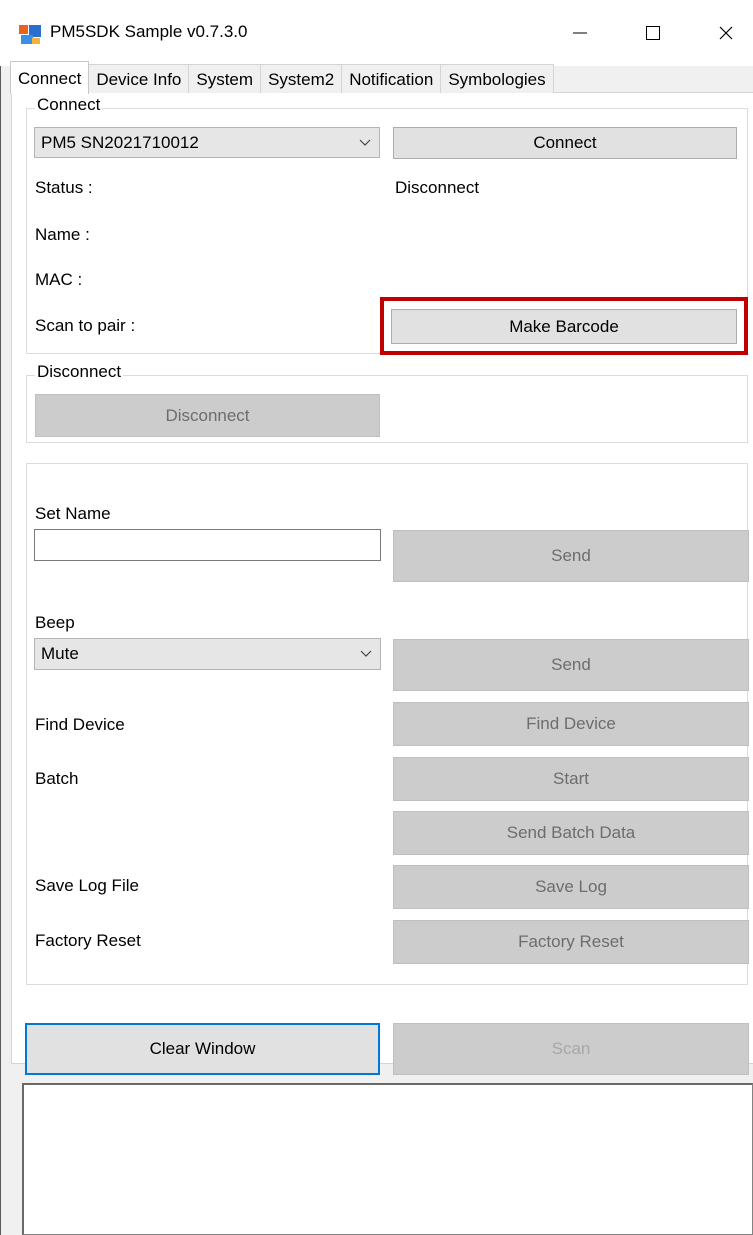  What do you see at coordinates (55, 622) in the screenshot?
I see `beep-label: Beep` at bounding box center [55, 622].